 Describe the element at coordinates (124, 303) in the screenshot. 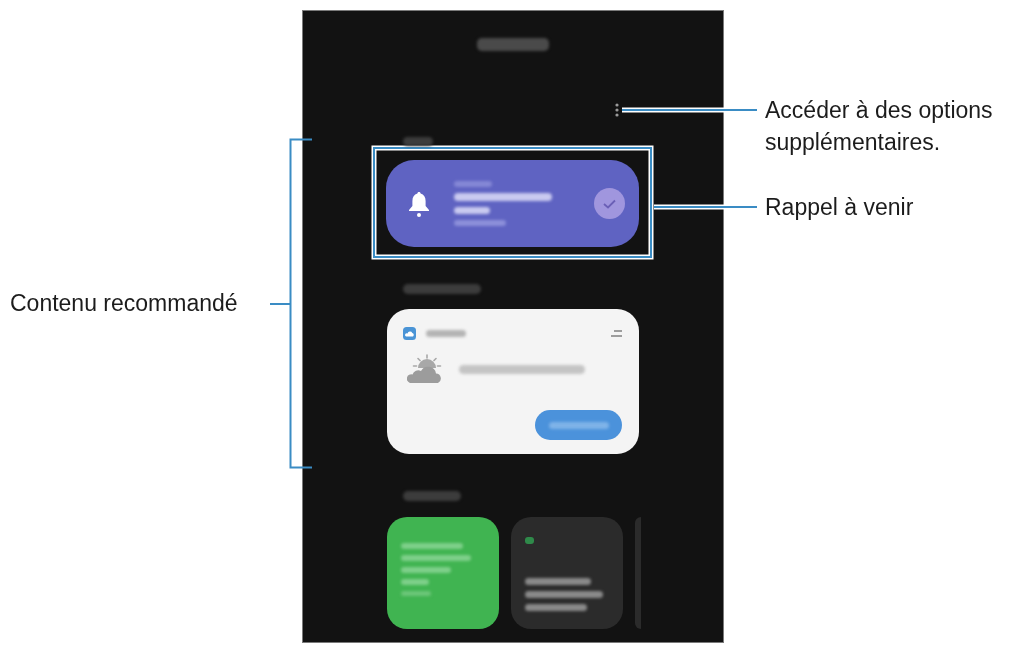

I see `callout-label: Contenu recommandé` at that location.